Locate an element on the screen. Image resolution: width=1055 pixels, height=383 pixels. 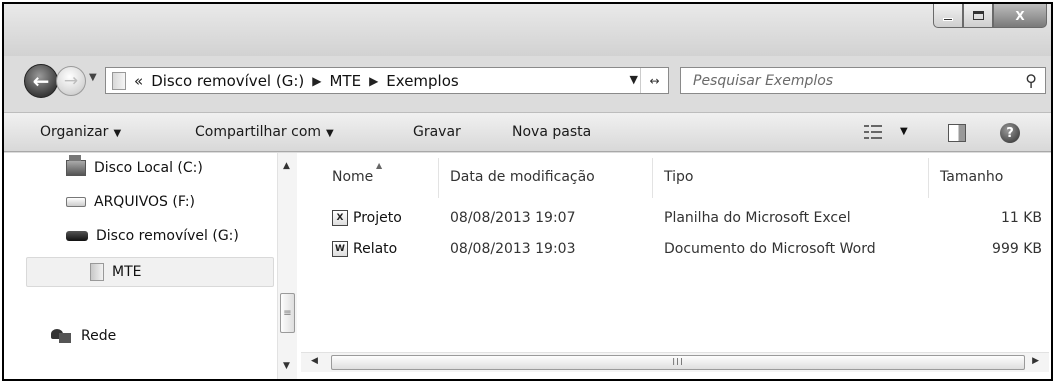
sort-ascending-icon: ▲ is located at coordinates (379, 165).